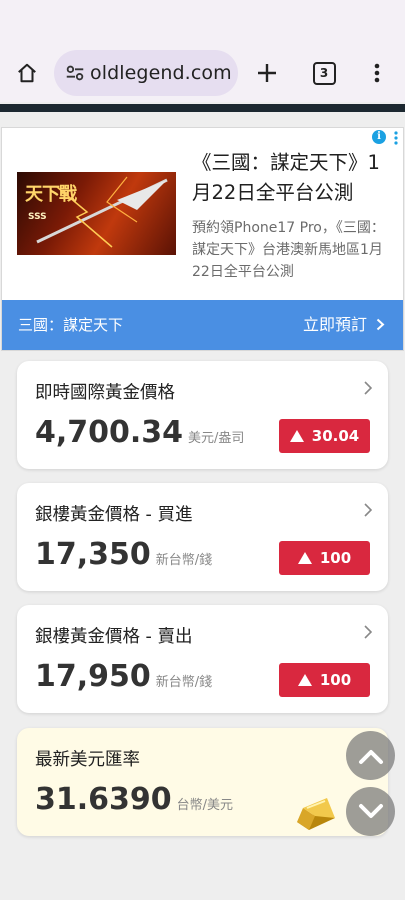 This screenshot has width=405, height=900. I want to click on home-icon, so click(27, 73).